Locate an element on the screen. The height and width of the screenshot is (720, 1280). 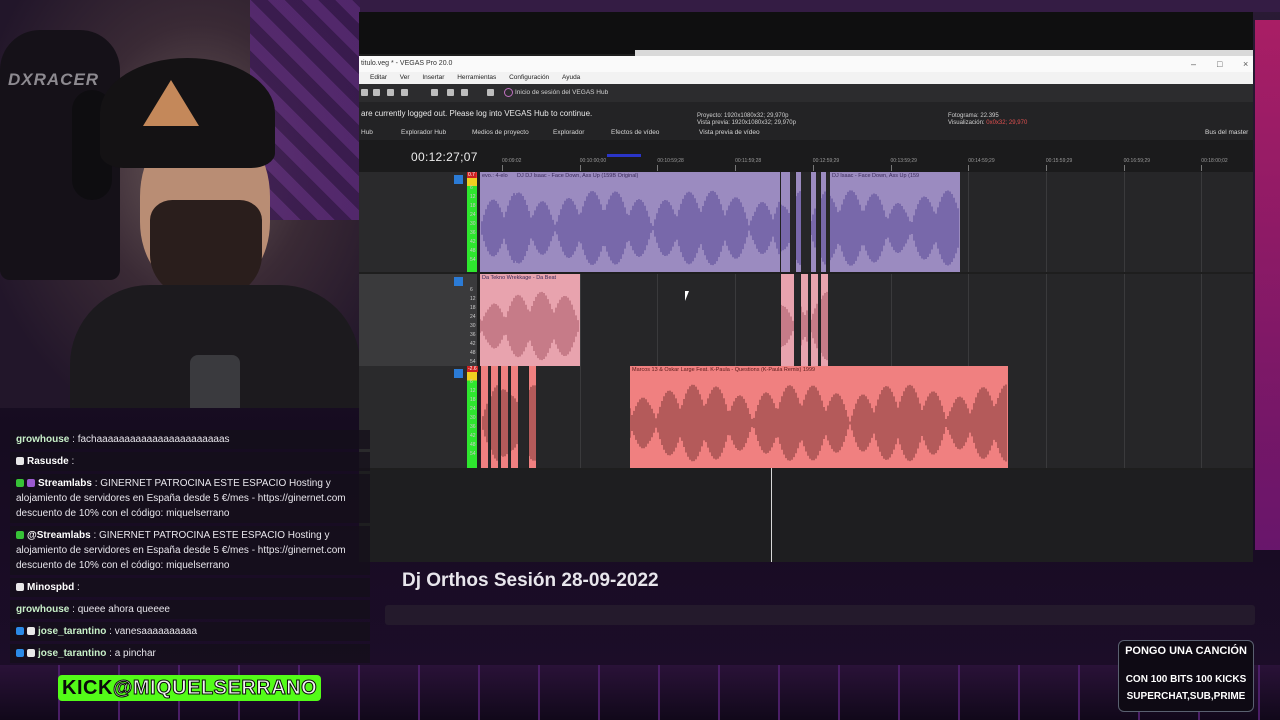
delete-icon is located at coordinates (450, 92).